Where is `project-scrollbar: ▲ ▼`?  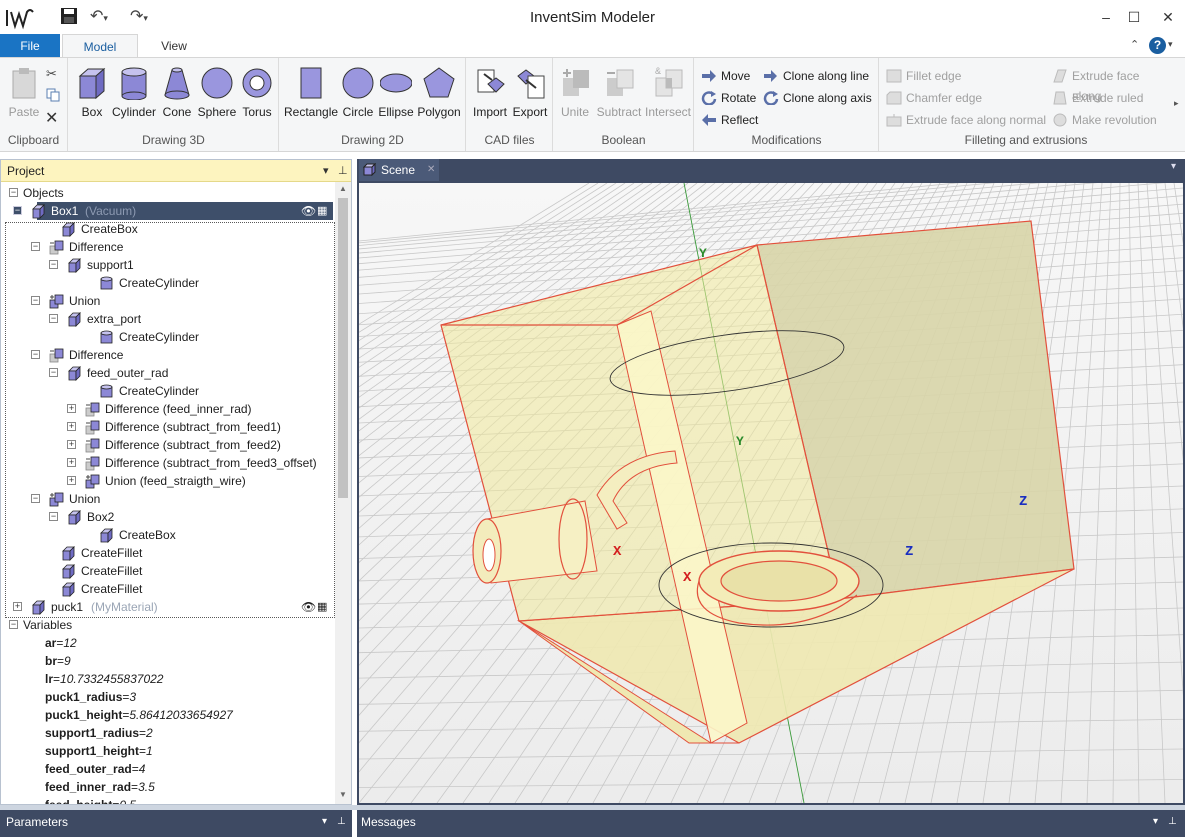 project-scrollbar: ▲ ▼ is located at coordinates (343, 493).